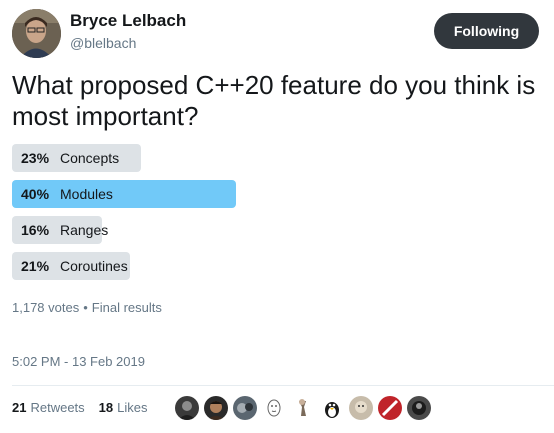 Image resolution: width=554 pixels, height=433 pixels. Describe the element at coordinates (132, 407) in the screenshot. I see `likes-label: Likes` at that location.